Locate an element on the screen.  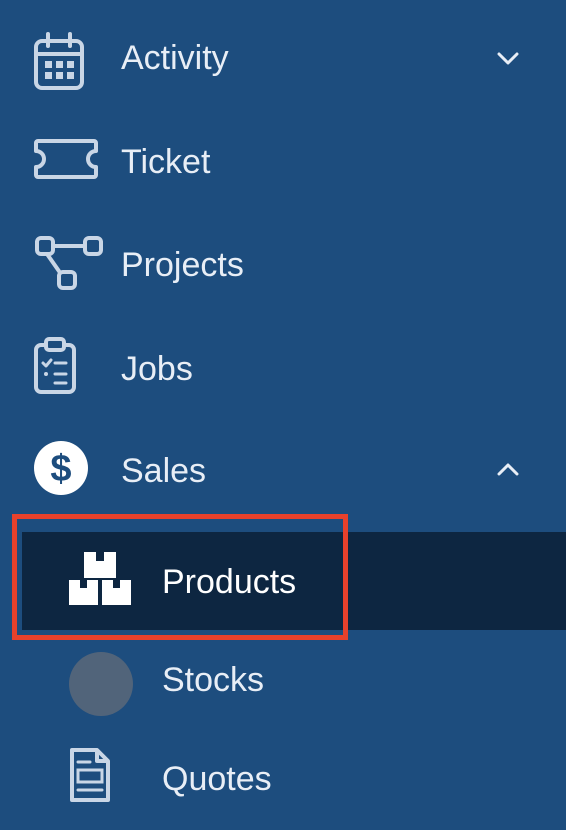
sidebar-subitem-products: Products is located at coordinates (294, 581).